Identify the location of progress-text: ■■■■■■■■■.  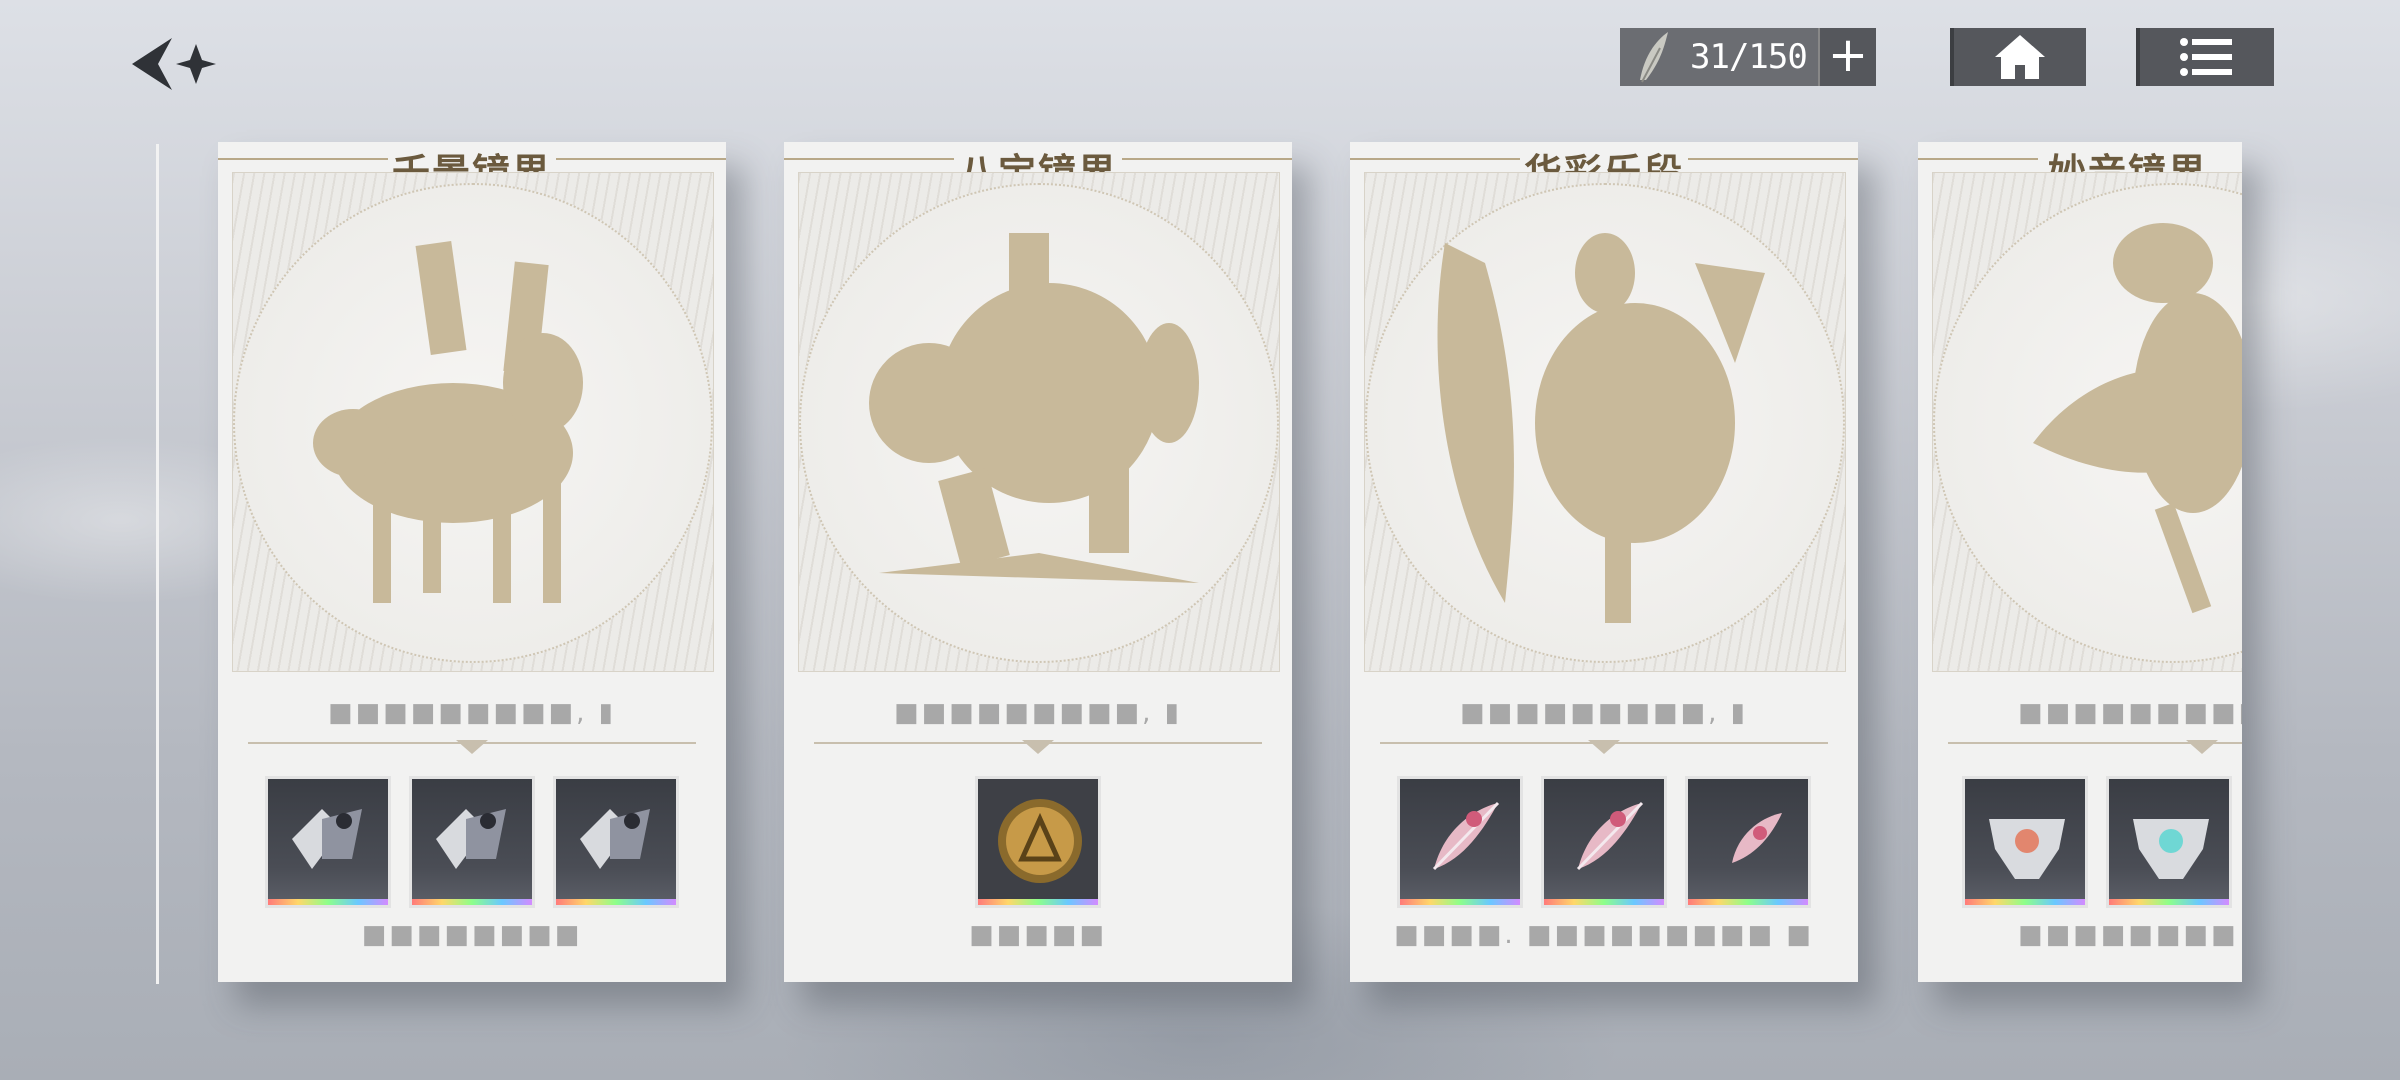
(2130, 713).